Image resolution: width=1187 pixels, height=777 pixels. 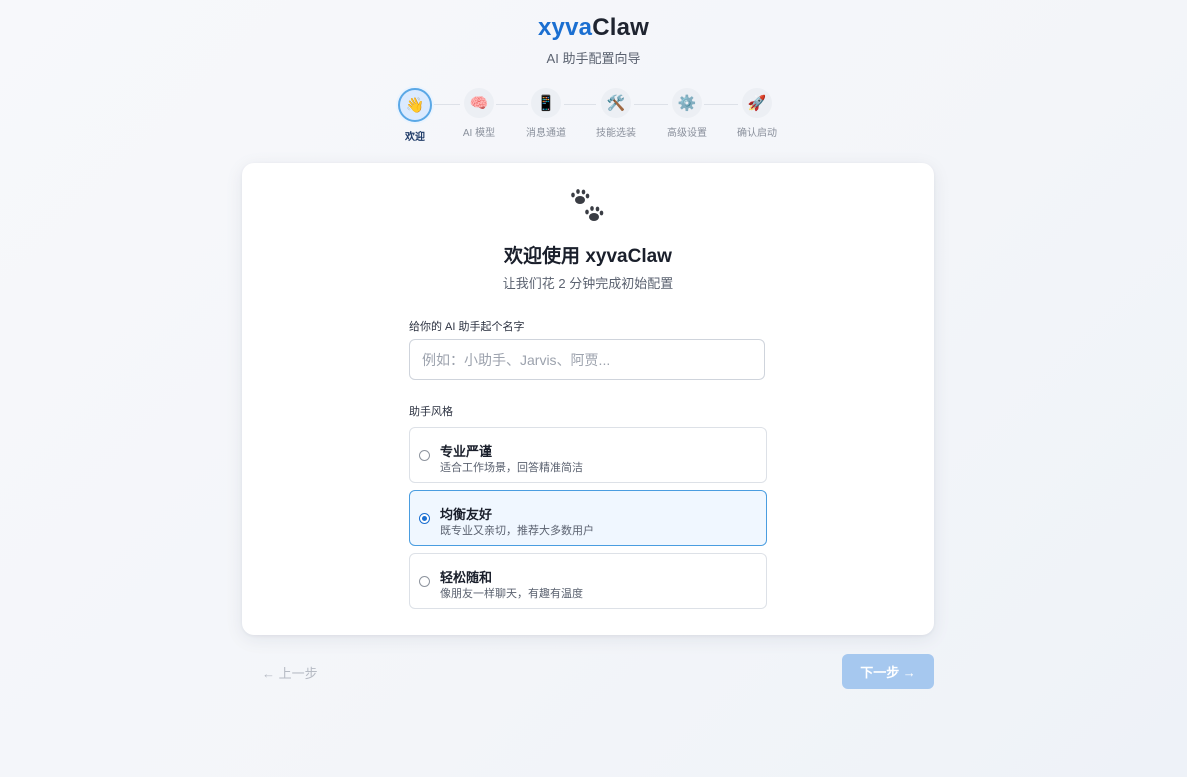 I want to click on step-skills: 🛠️ 技能选装, so click(x=616, y=113).